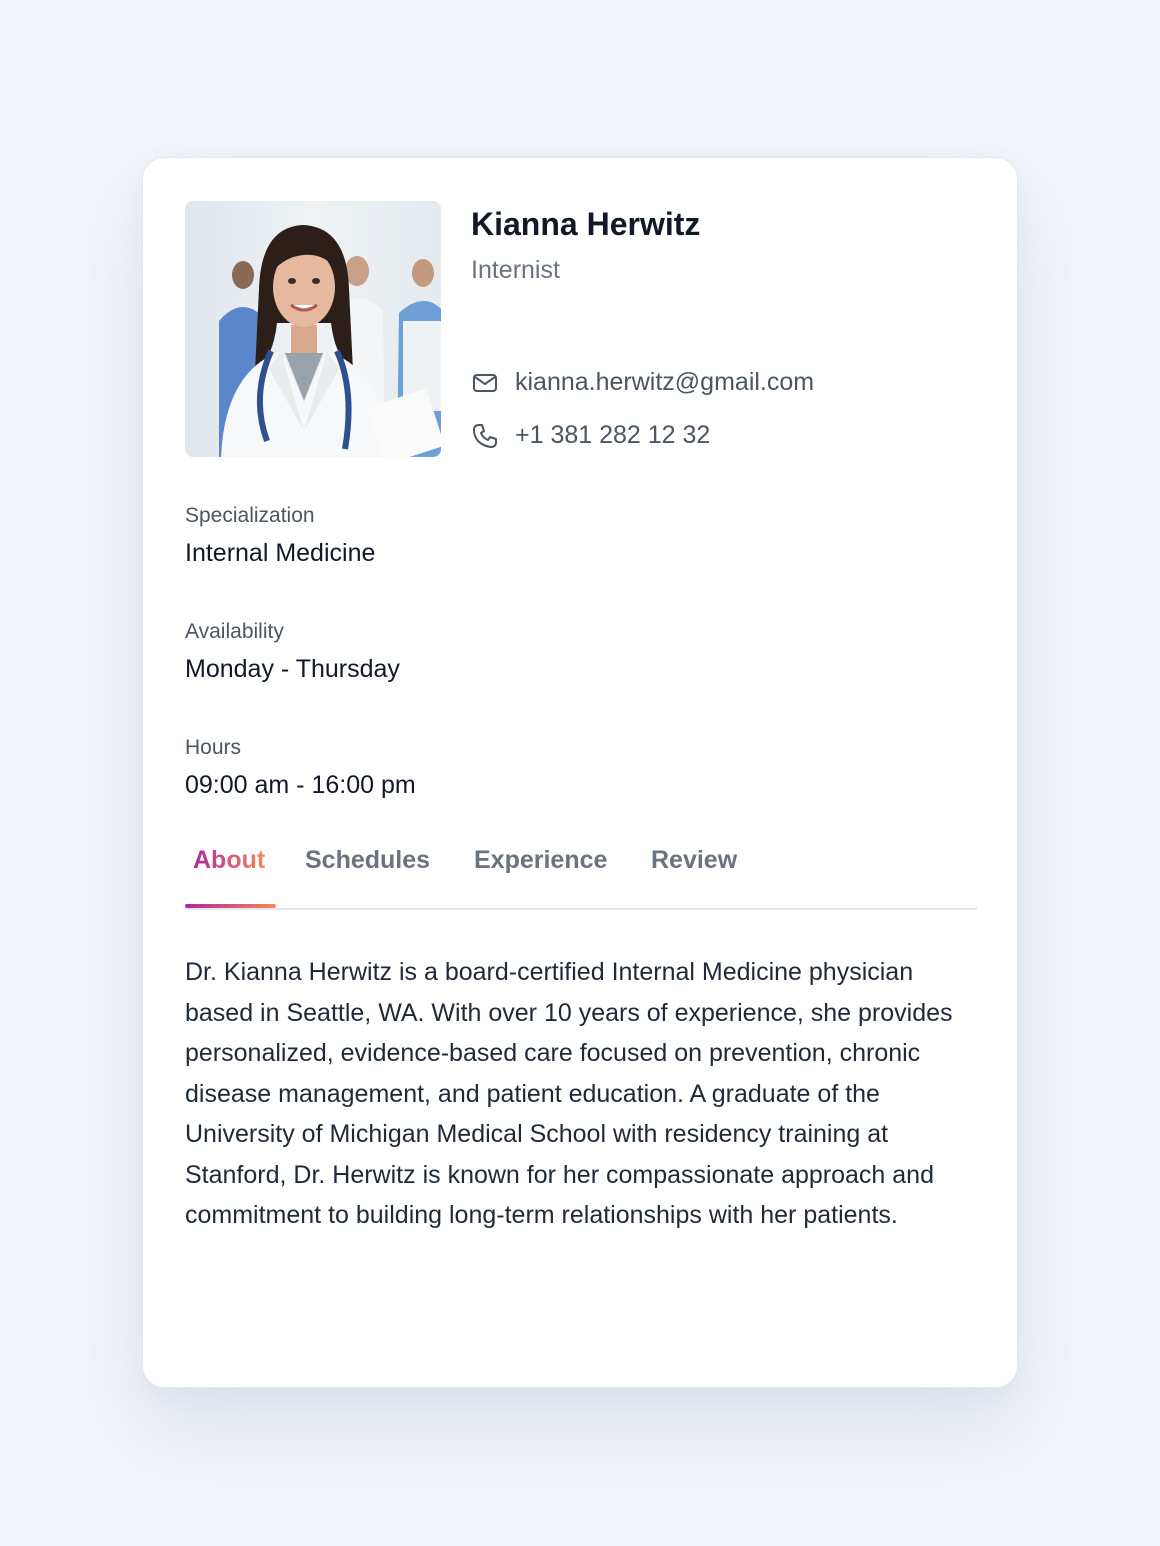 This screenshot has width=1160, height=1546. I want to click on email-contact: kianna.herwitz@gmail.com, so click(642, 382).